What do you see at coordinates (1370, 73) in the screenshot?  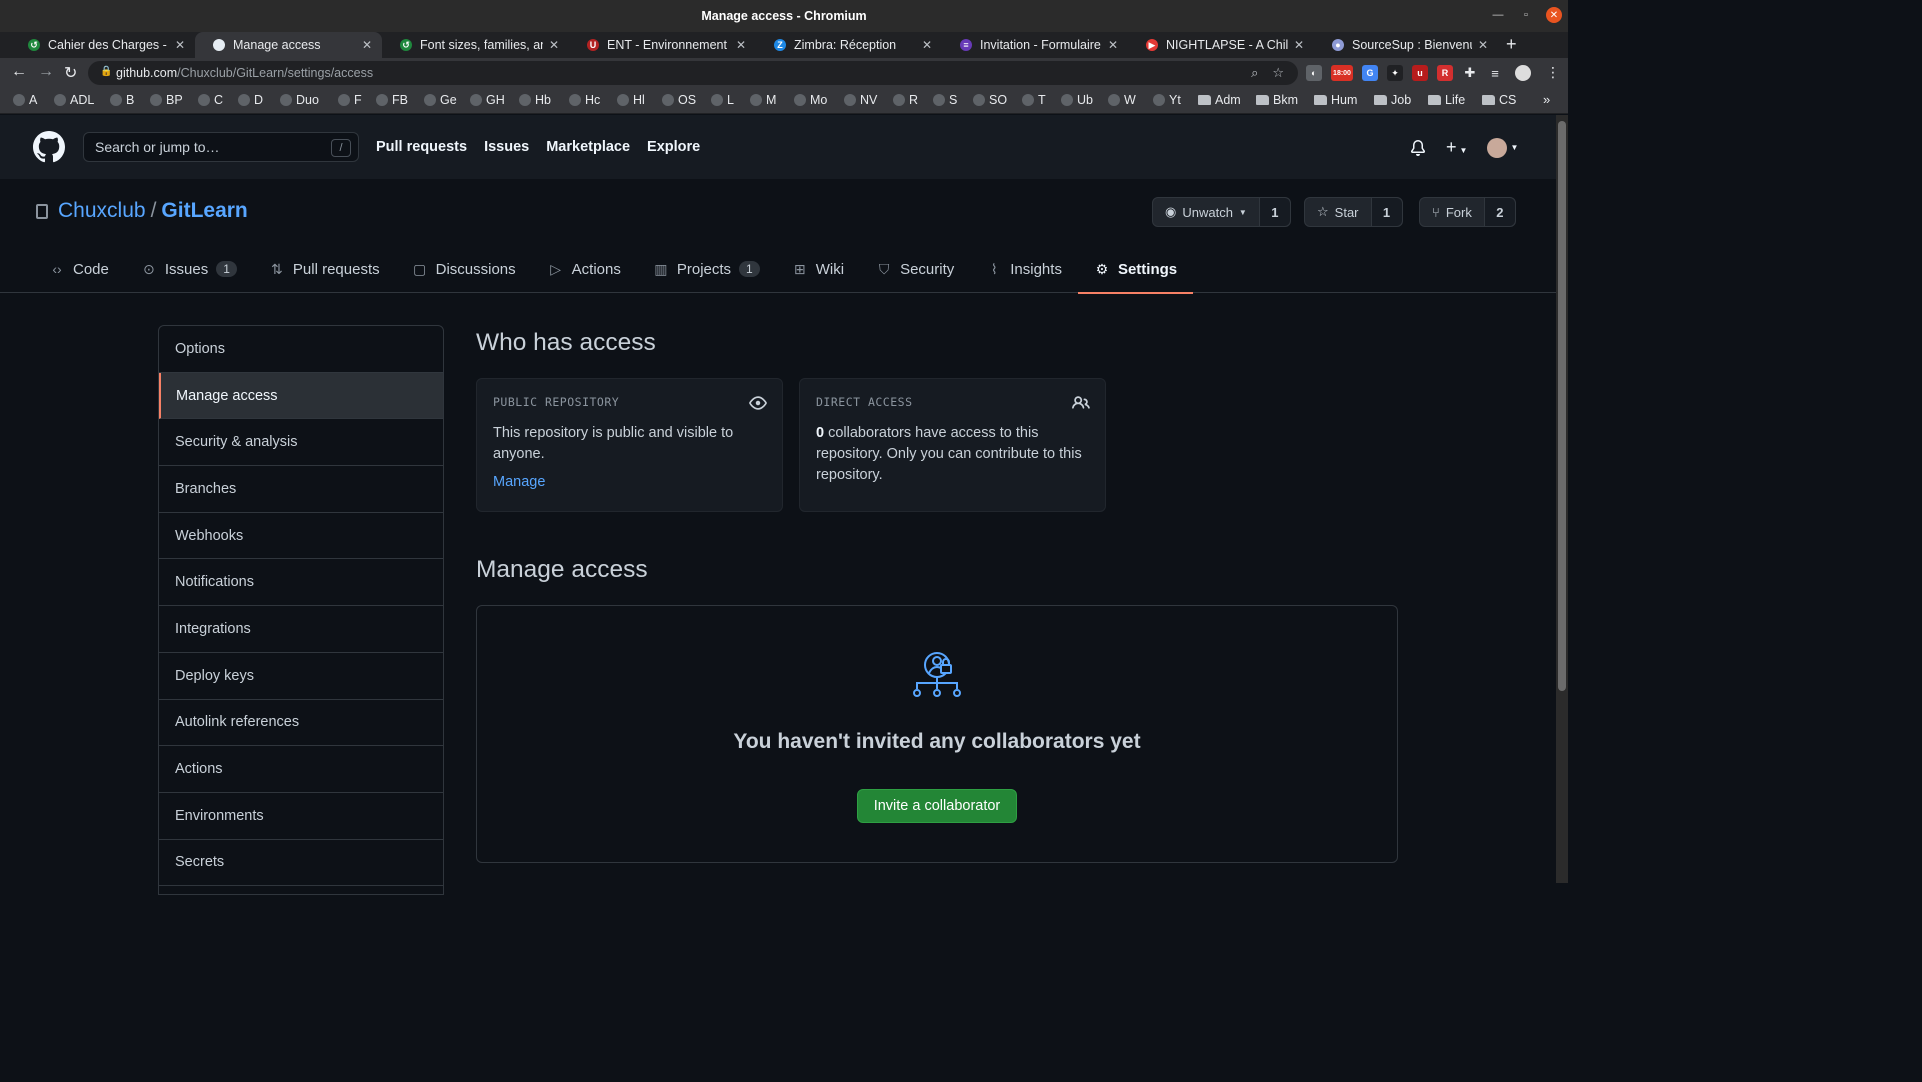 I see `translate-extension-icon: G` at bounding box center [1370, 73].